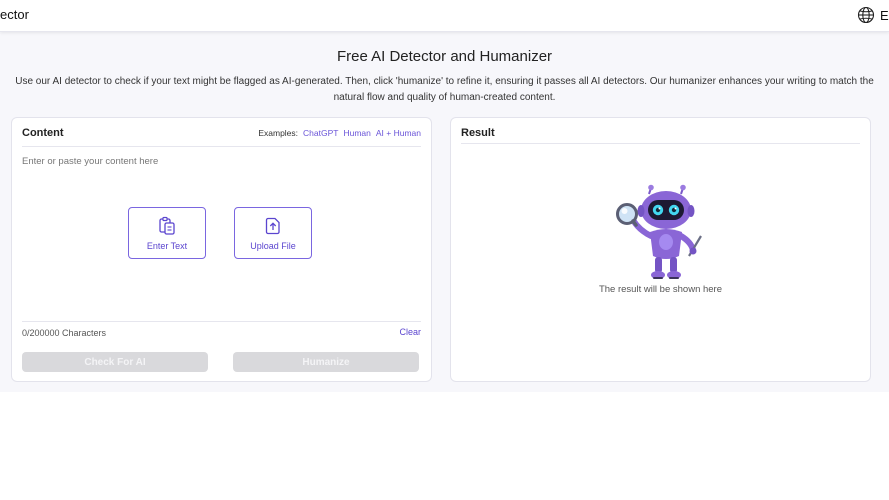  What do you see at coordinates (167, 245) in the screenshot?
I see `enter-text-label: Enter Text` at bounding box center [167, 245].